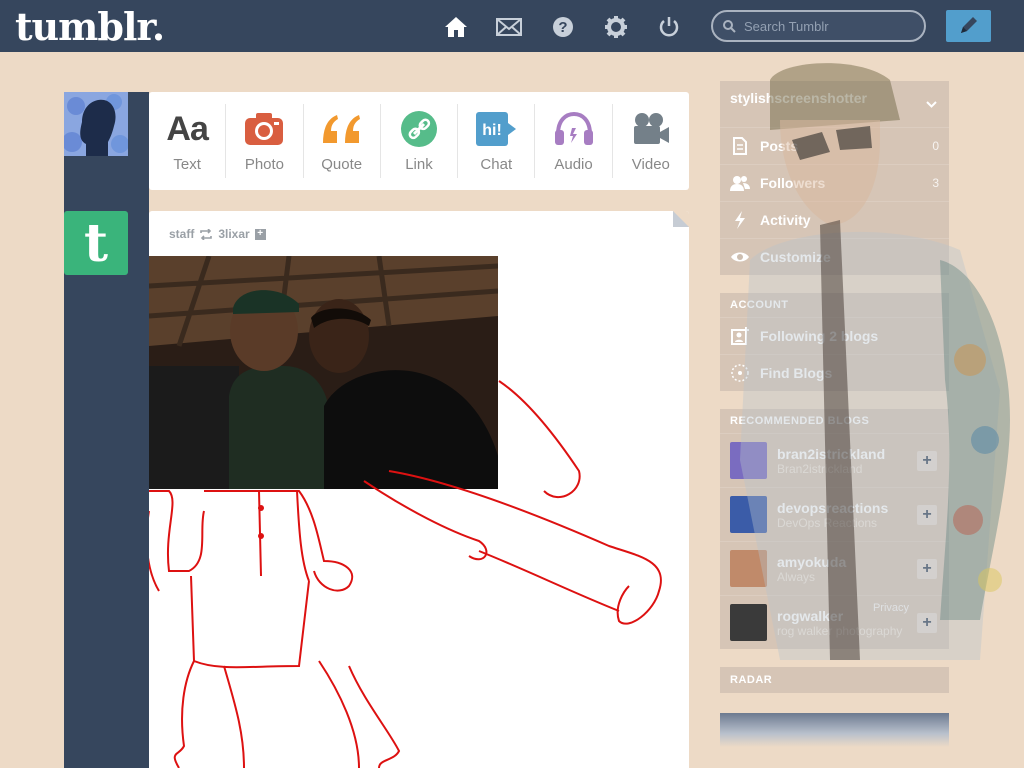 The height and width of the screenshot is (768, 1024). I want to click on radar-title: RADAR, so click(834, 680).